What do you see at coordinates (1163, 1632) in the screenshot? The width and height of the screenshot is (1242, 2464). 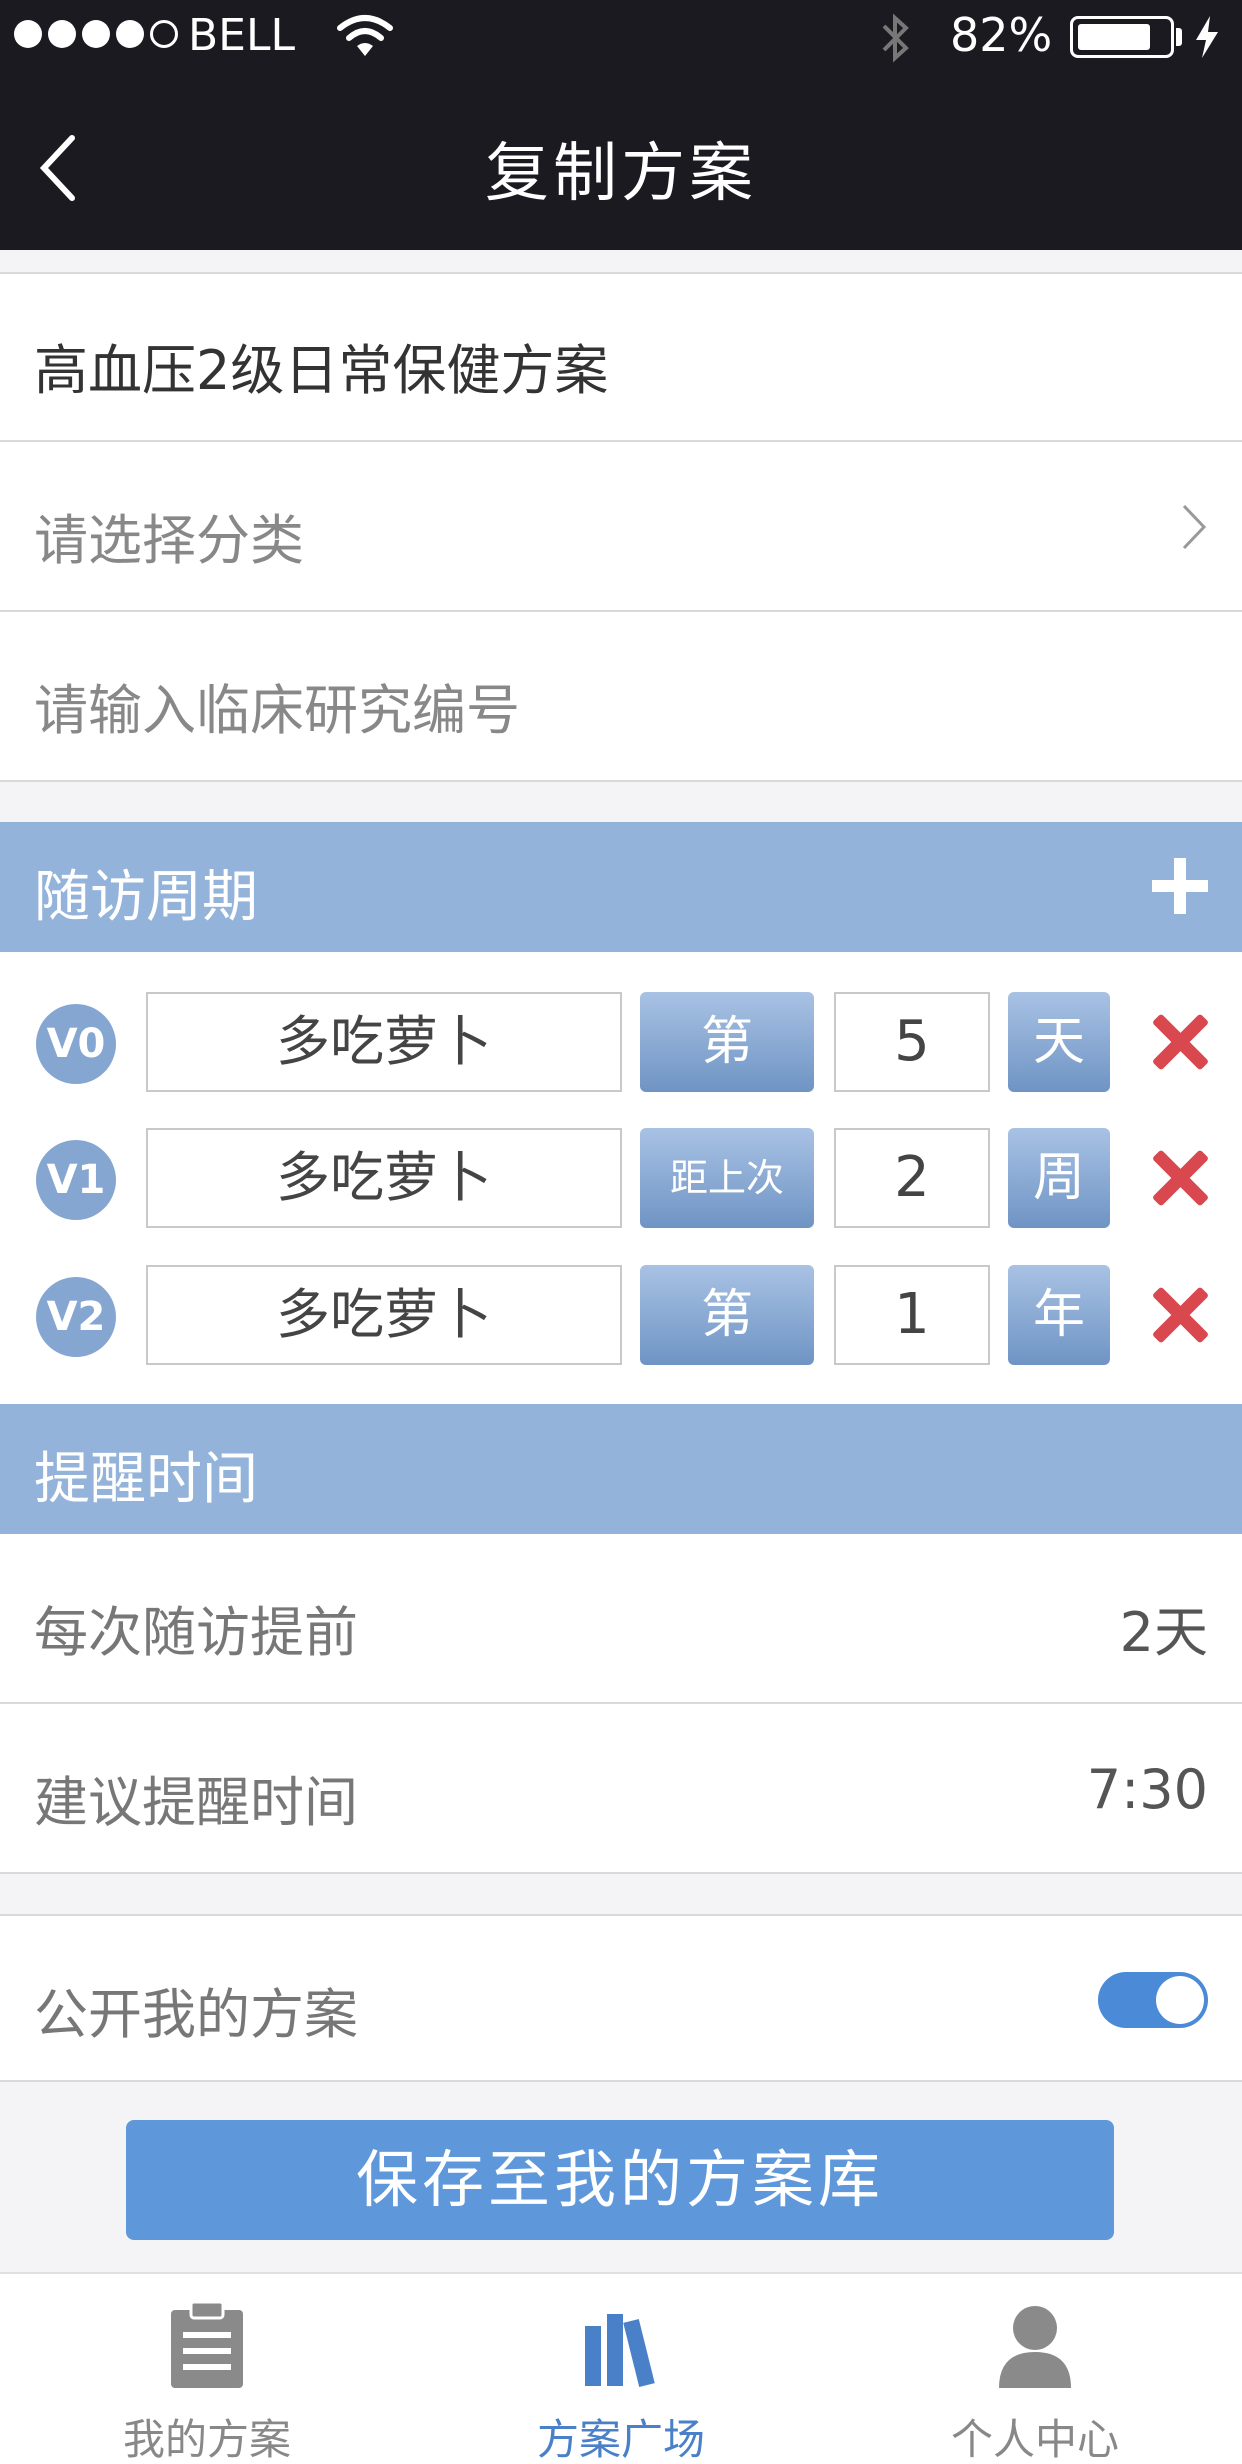 I see `advance-value: 2天` at bounding box center [1163, 1632].